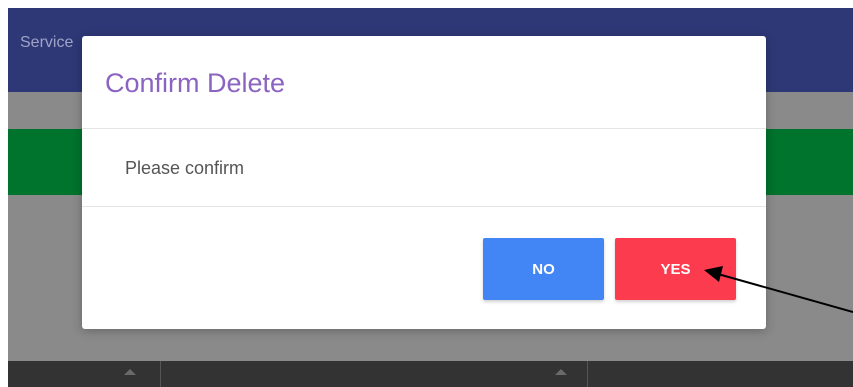 This screenshot has width=853, height=387. Describe the element at coordinates (675, 269) in the screenshot. I see `yes-button: YES` at that location.